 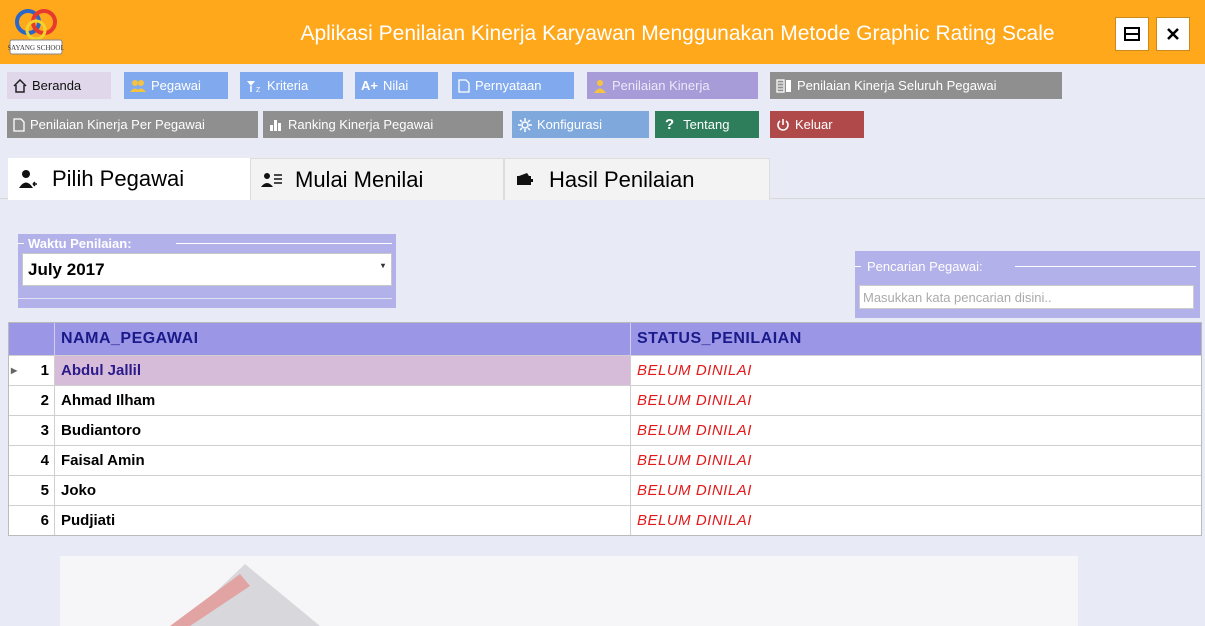 What do you see at coordinates (637, 179) in the screenshot?
I see `tab-hasil-penilaian: Hasil Penilaian` at bounding box center [637, 179].